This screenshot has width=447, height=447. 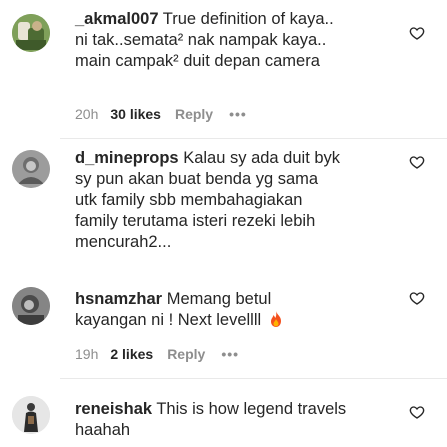 I want to click on comment-meta: 19h 2 likes Reply •••, so click(x=157, y=354).